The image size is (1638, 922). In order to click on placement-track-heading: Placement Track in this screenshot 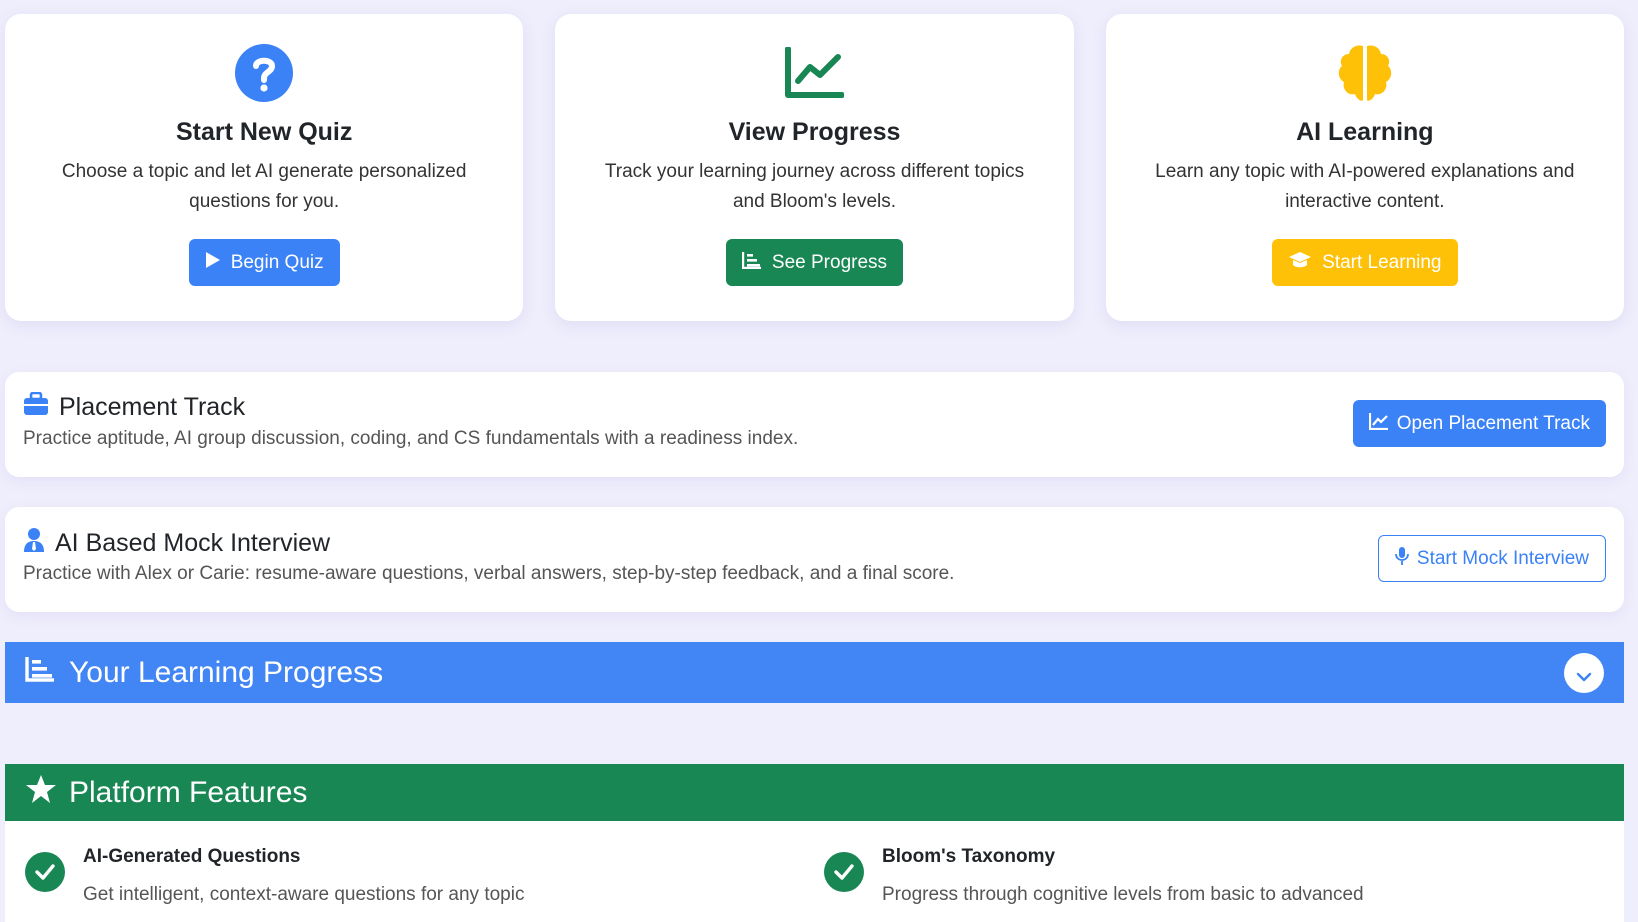, I will do `click(134, 407)`.